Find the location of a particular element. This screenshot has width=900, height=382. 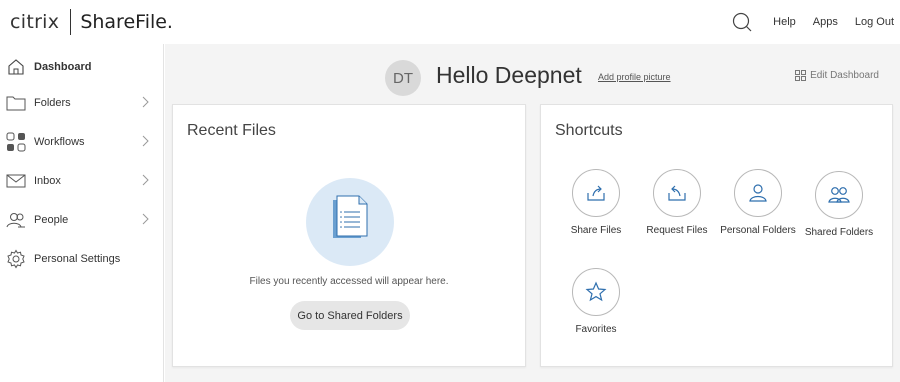

logo-divider is located at coordinates (71, 22).